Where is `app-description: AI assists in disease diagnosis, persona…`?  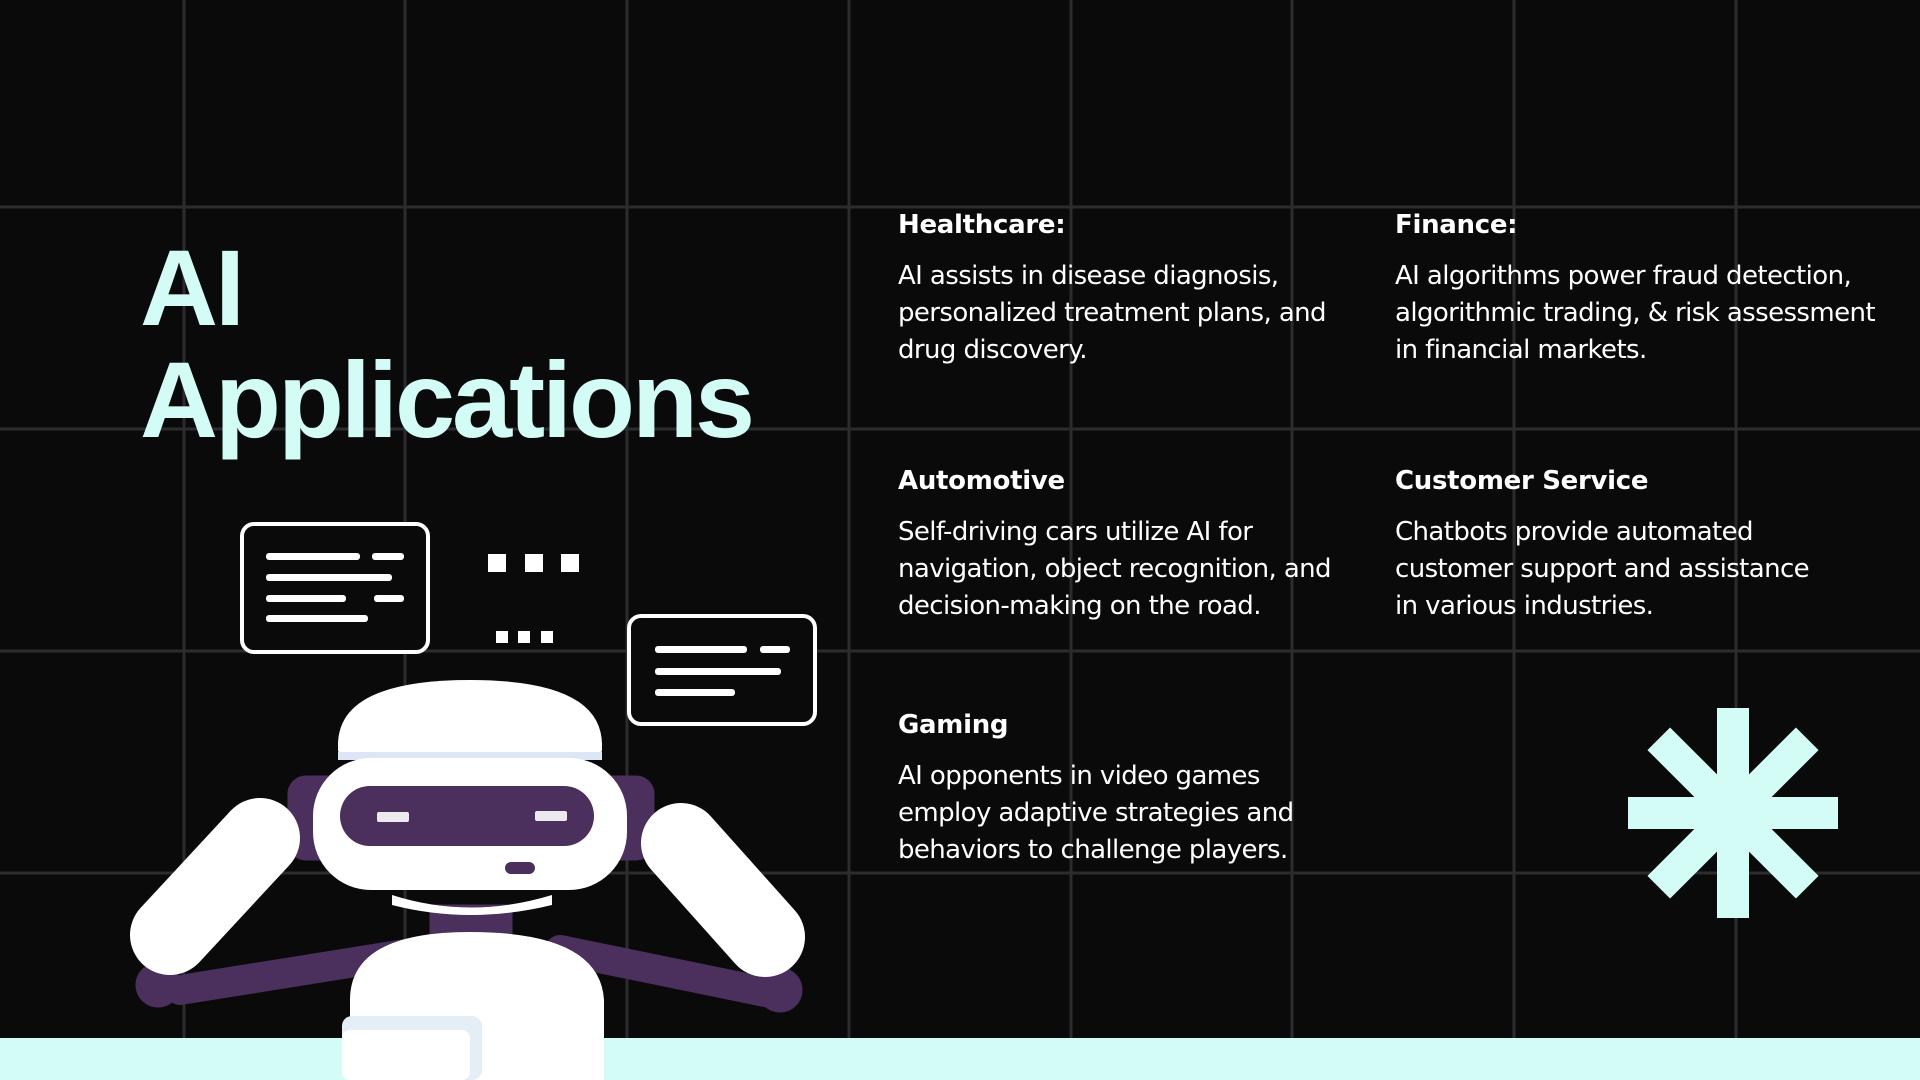
app-description: AI assists in disease diagnosis, persona… is located at coordinates (1112, 313).